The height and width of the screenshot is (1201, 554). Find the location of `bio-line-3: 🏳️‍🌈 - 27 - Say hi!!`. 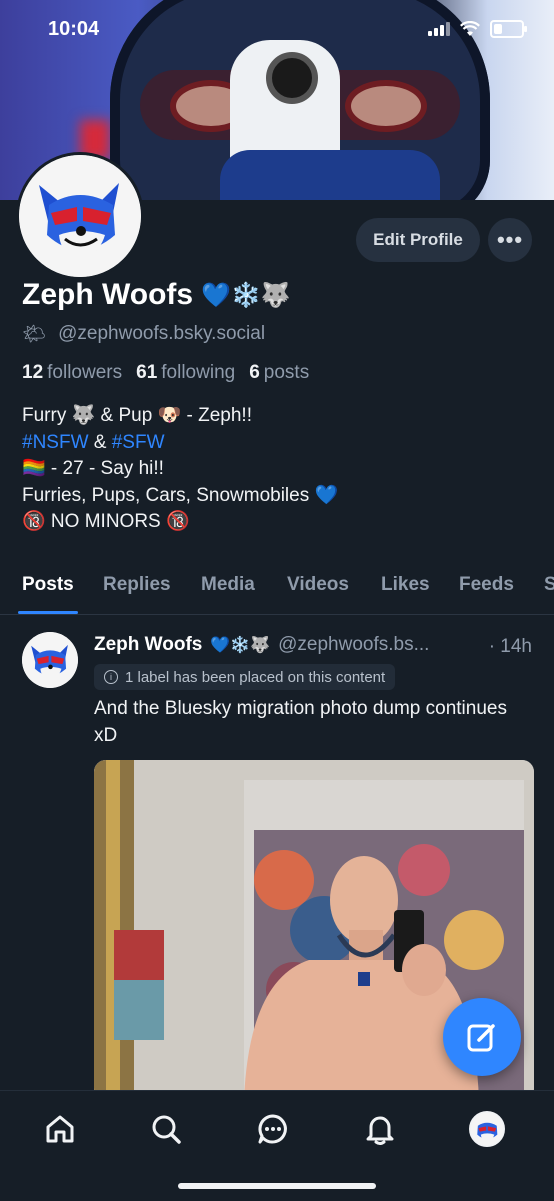

bio-line-3: 🏳️‍🌈 - 27 - Say hi!! is located at coordinates (93, 468).